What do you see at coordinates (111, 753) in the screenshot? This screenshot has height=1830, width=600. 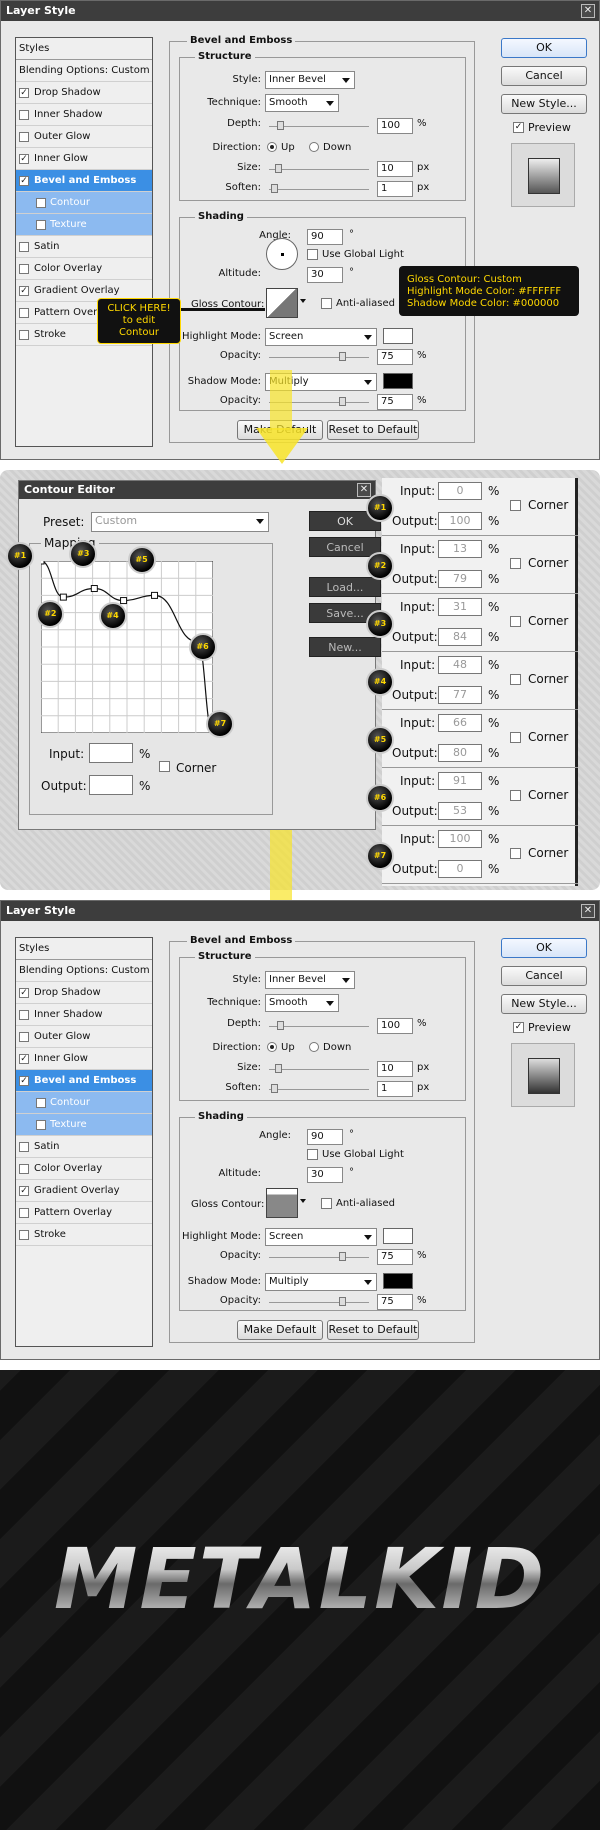 I see `input-field` at bounding box center [111, 753].